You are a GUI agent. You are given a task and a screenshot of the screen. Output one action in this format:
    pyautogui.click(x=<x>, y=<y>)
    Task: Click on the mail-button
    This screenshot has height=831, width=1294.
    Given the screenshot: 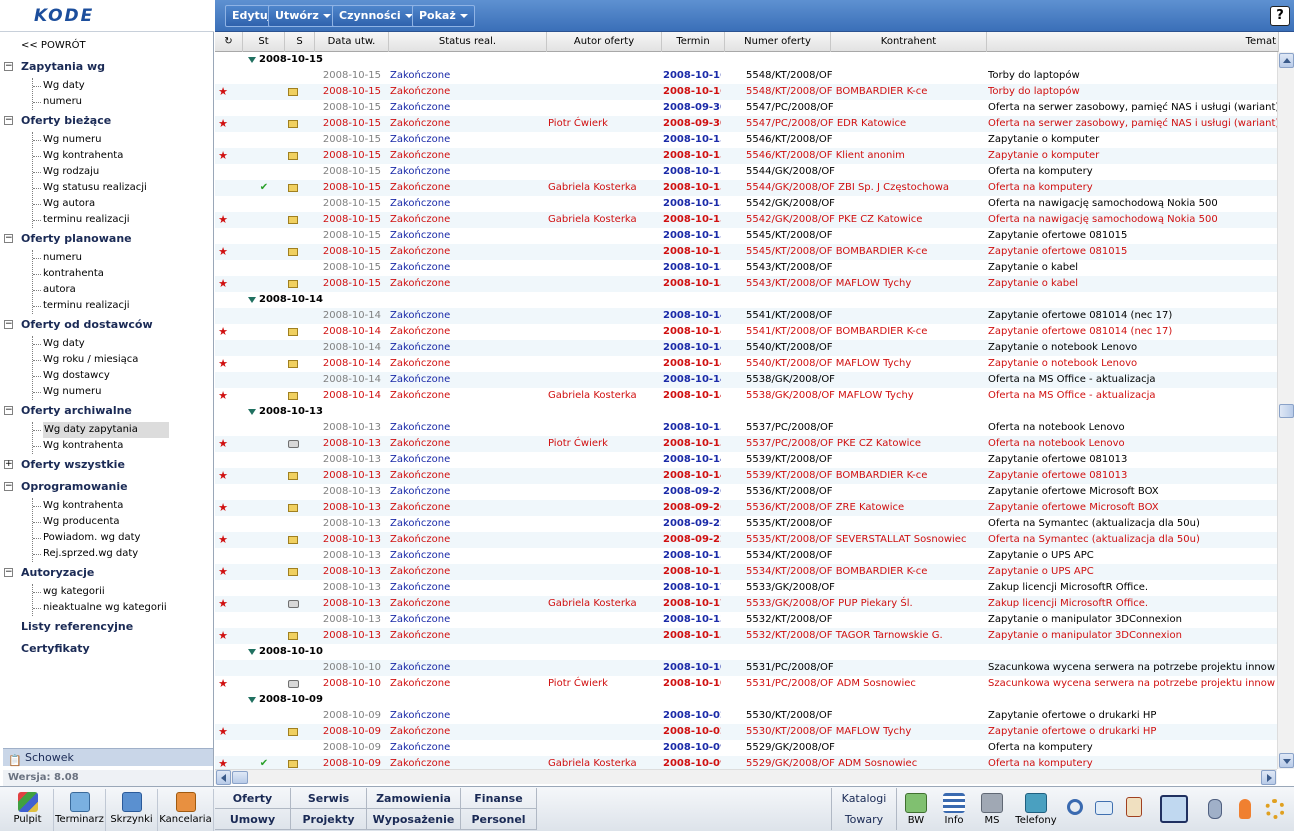 What is the action you would take?
    pyautogui.click(x=1104, y=810)
    